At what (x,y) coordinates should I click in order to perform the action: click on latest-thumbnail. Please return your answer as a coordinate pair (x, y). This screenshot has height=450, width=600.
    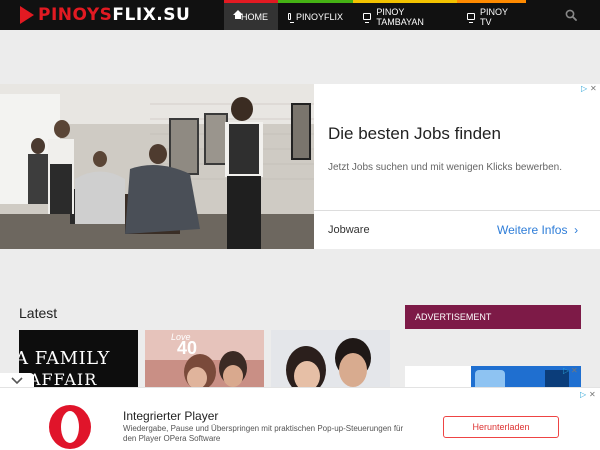
    Looking at the image, I should click on (330, 360).